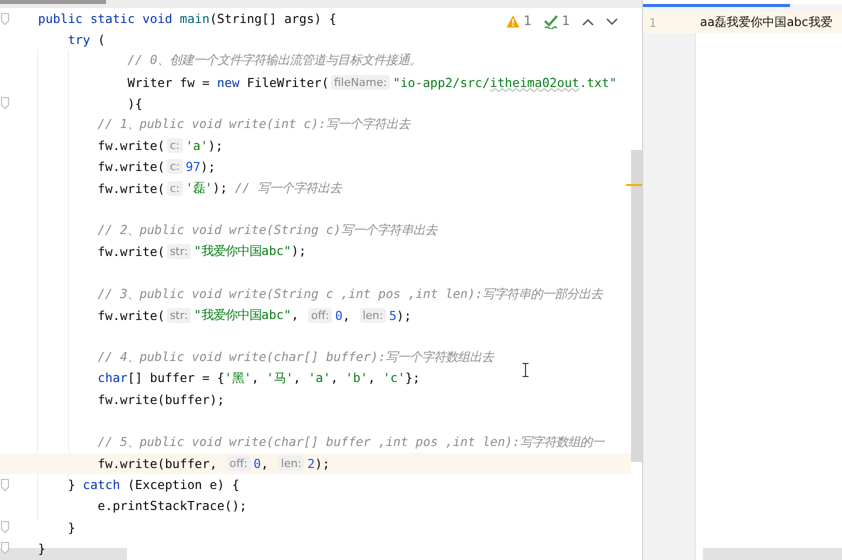 The width and height of the screenshot is (842, 560). What do you see at coordinates (153, 484) in the screenshot?
I see `code-text: } catch (Exception e) {` at bounding box center [153, 484].